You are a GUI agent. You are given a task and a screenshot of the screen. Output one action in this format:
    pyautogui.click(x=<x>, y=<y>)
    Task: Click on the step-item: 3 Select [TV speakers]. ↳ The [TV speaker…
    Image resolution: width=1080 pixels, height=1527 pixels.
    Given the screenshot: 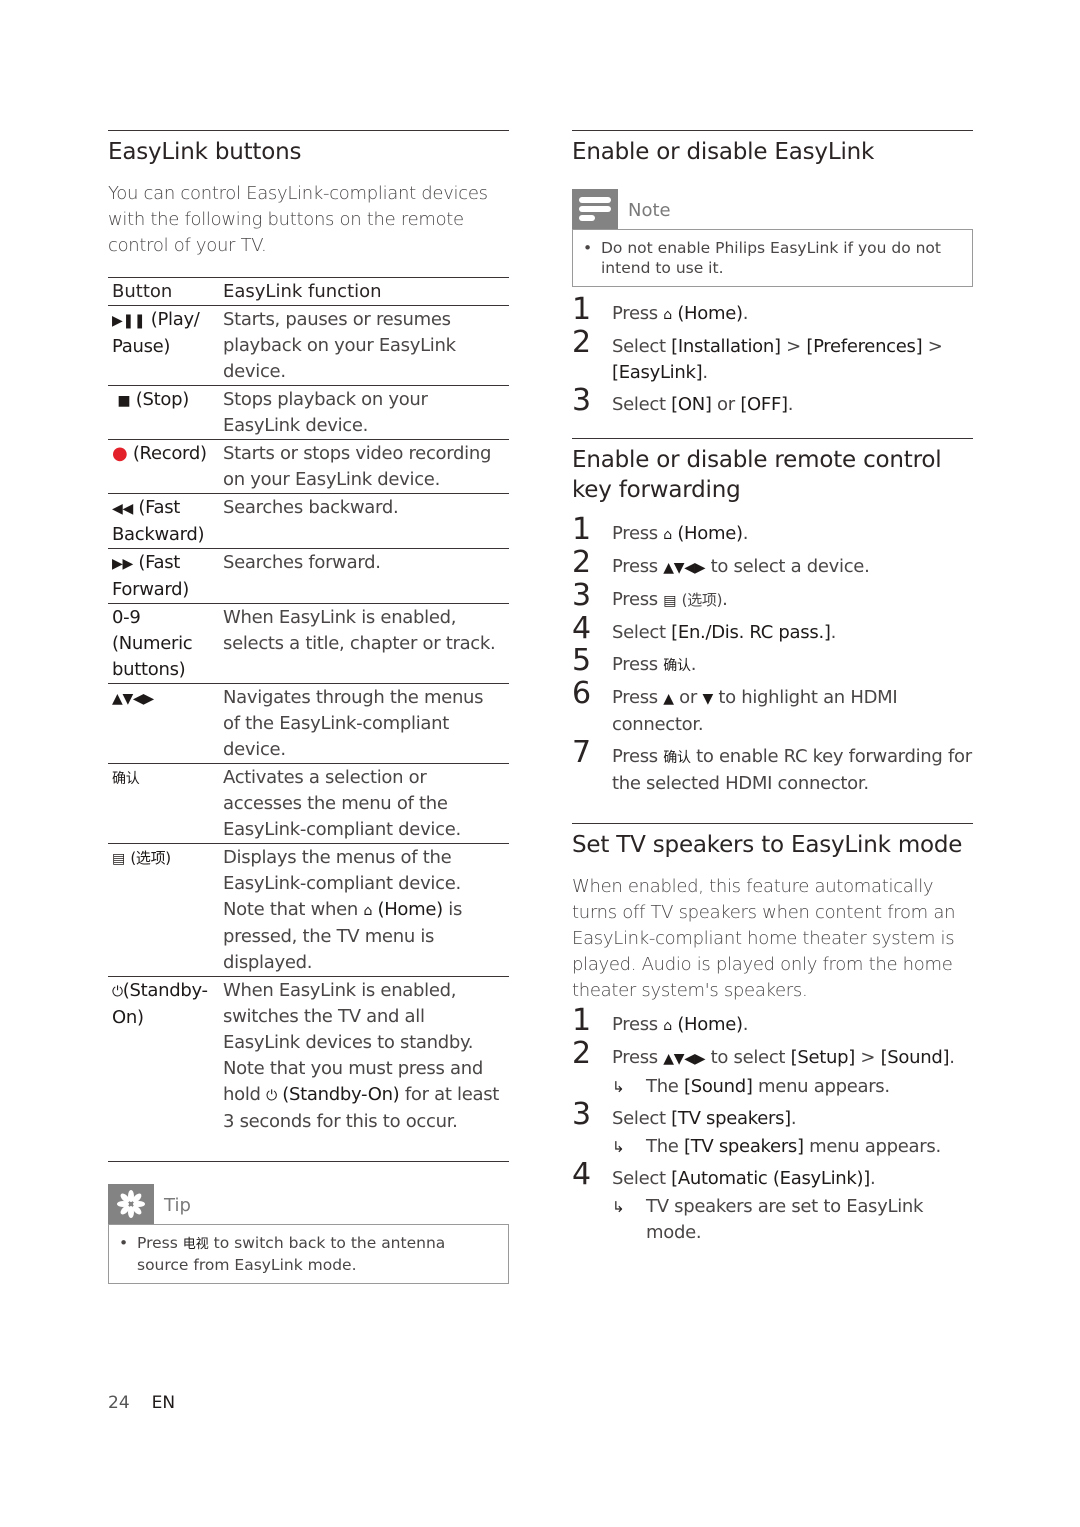 What is the action you would take?
    pyautogui.click(x=772, y=1130)
    